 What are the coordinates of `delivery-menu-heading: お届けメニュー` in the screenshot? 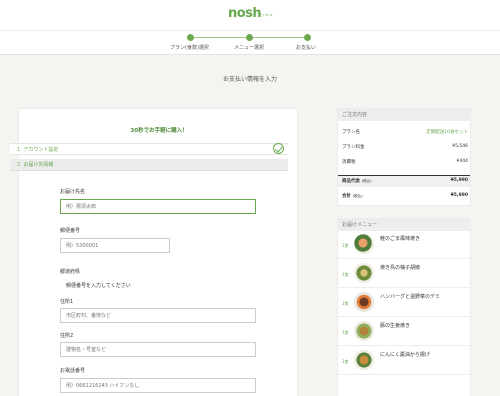 It's located at (404, 225).